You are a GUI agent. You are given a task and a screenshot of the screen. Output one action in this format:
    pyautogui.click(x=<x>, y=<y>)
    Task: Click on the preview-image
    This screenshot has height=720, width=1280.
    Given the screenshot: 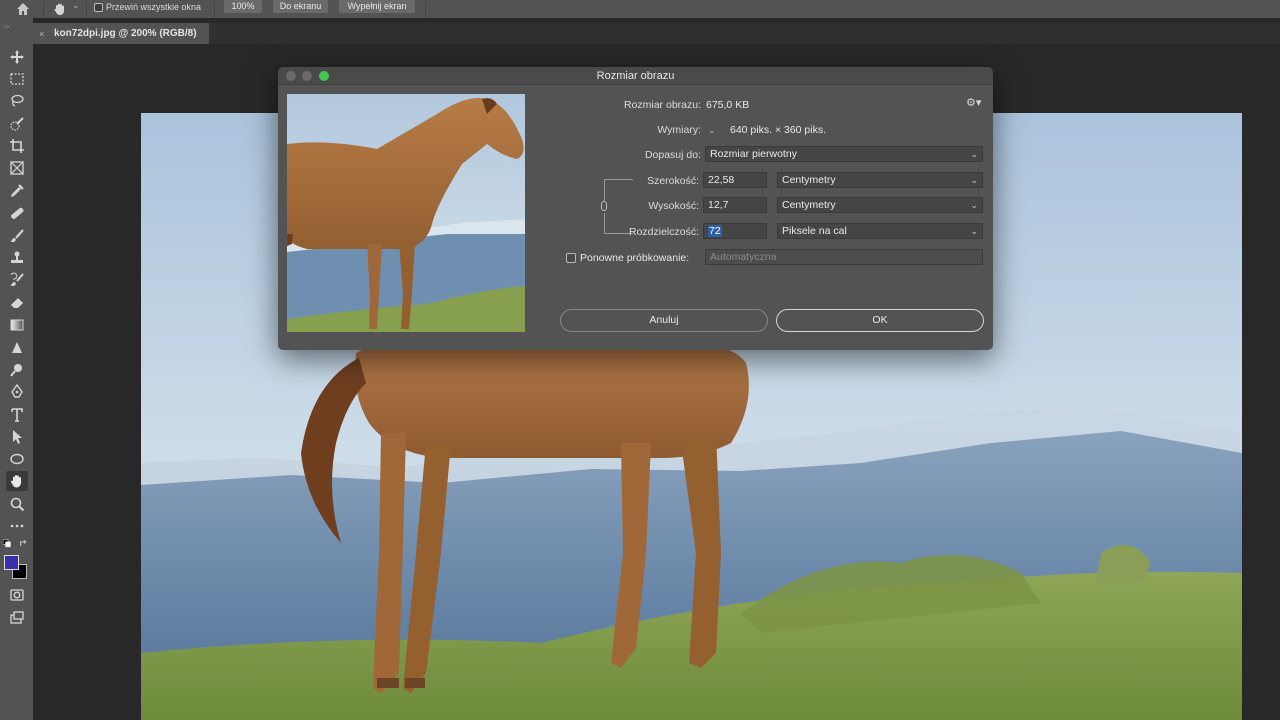 What is the action you would take?
    pyautogui.click(x=406, y=213)
    